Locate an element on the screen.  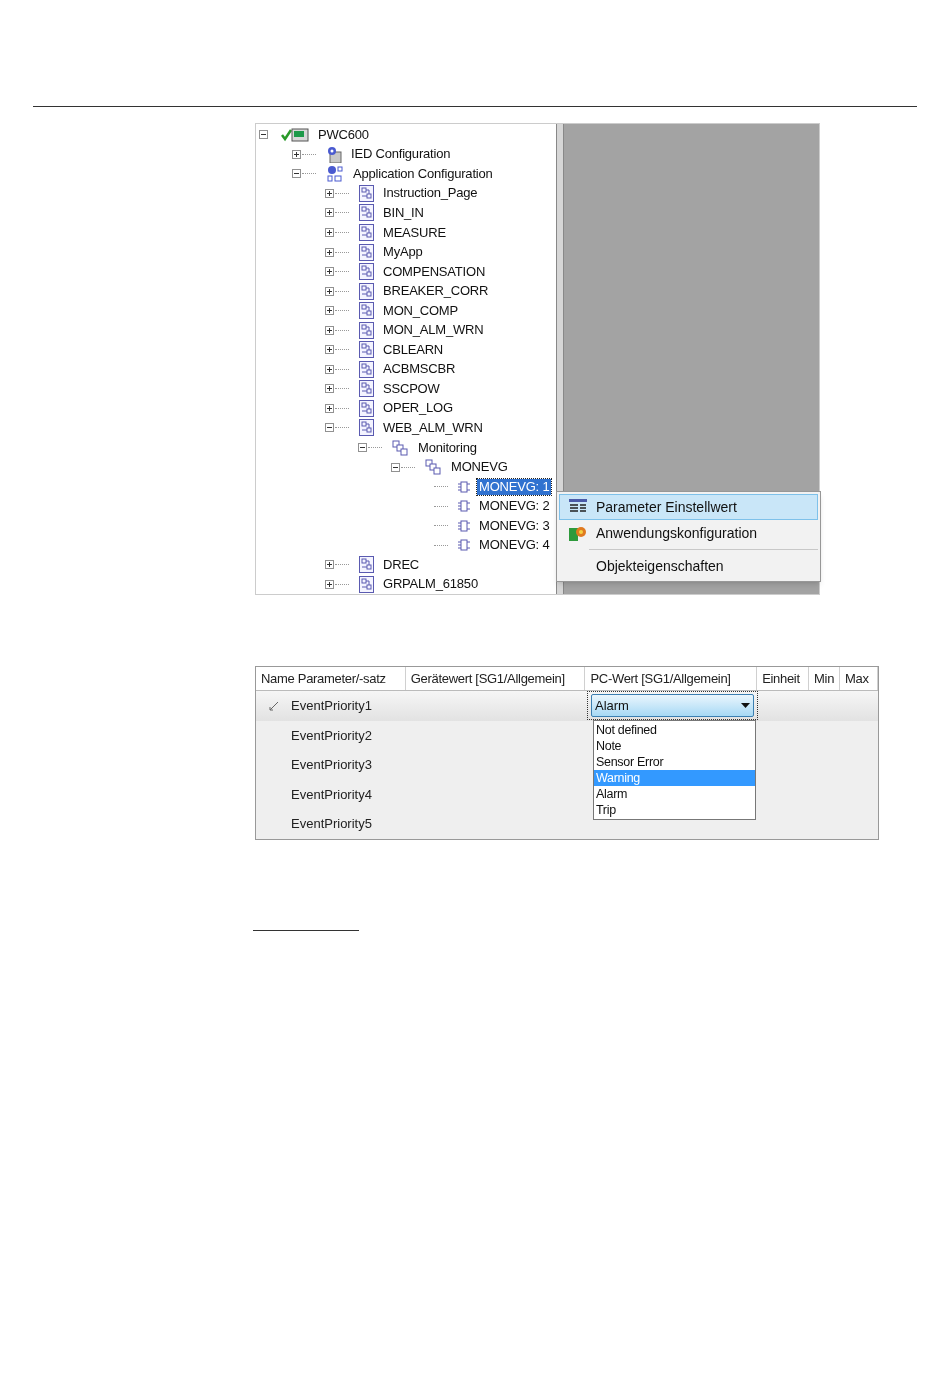
tree-item: BREAKER_CORR is located at coordinates (436, 291).